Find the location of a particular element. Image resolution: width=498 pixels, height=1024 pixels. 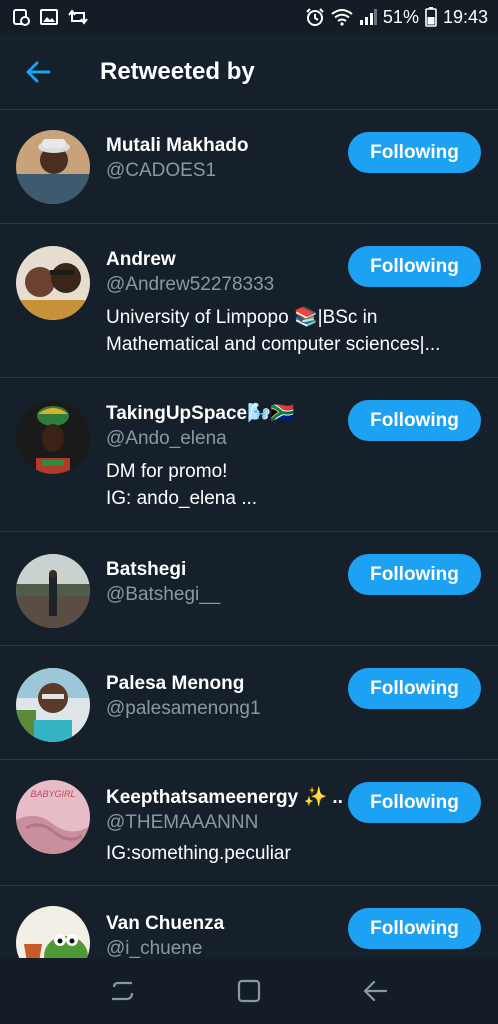

list-item: Van Chuenza @i_chuene Following is located at coordinates (249, 922).